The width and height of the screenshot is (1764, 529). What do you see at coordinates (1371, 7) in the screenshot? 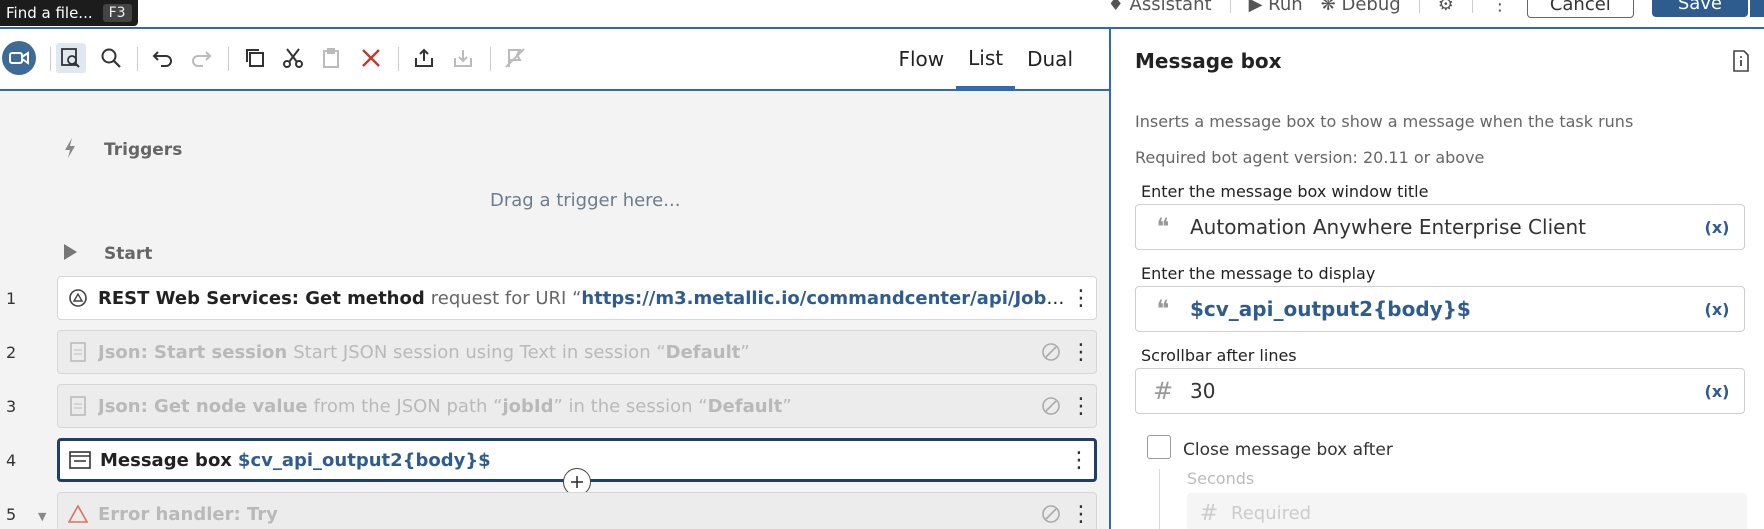
I see `debug-label: Debug` at bounding box center [1371, 7].